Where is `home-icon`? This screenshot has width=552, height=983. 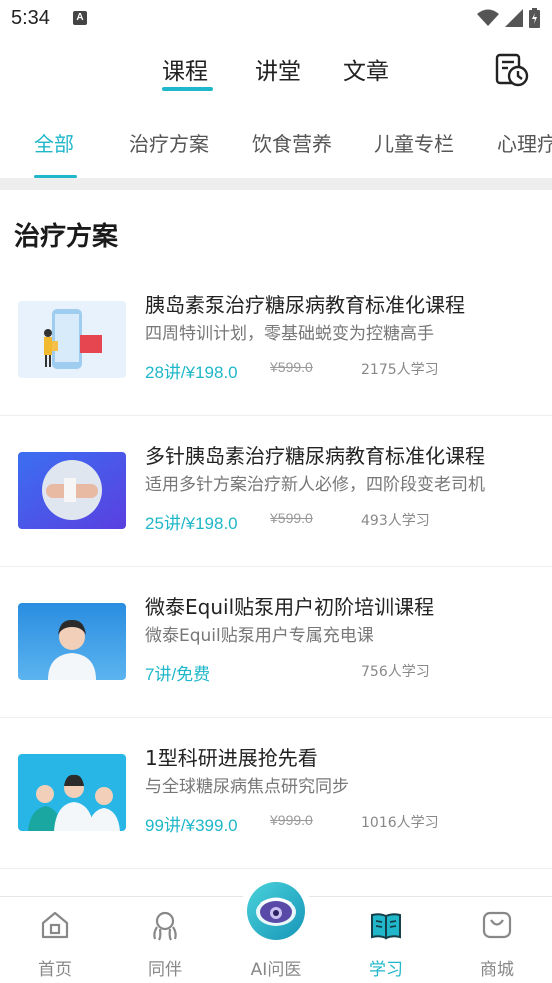 home-icon is located at coordinates (55, 925).